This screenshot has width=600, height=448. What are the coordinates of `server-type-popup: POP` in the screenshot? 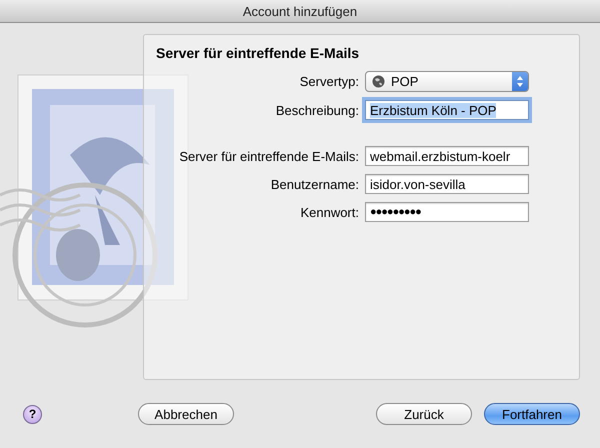 It's located at (447, 81).